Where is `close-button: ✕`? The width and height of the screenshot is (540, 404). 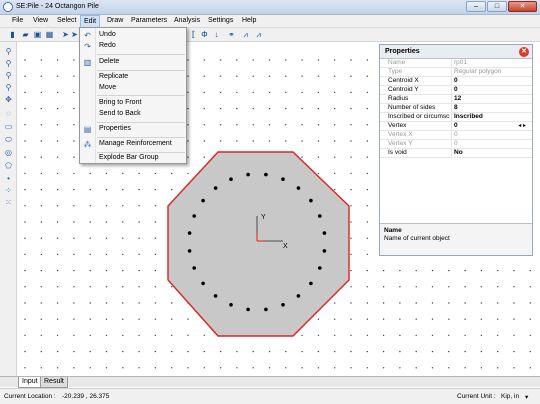 close-button: ✕ is located at coordinates (522, 6).